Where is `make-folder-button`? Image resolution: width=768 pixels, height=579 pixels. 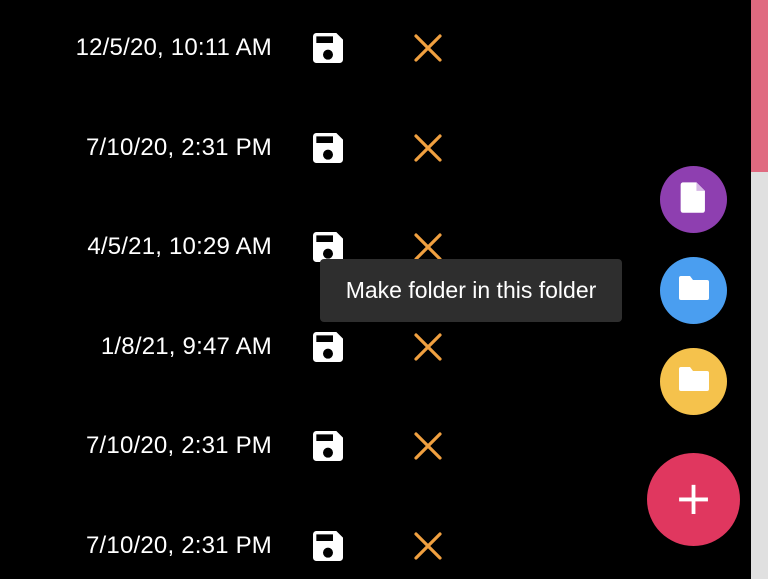
make-folder-button is located at coordinates (693, 381).